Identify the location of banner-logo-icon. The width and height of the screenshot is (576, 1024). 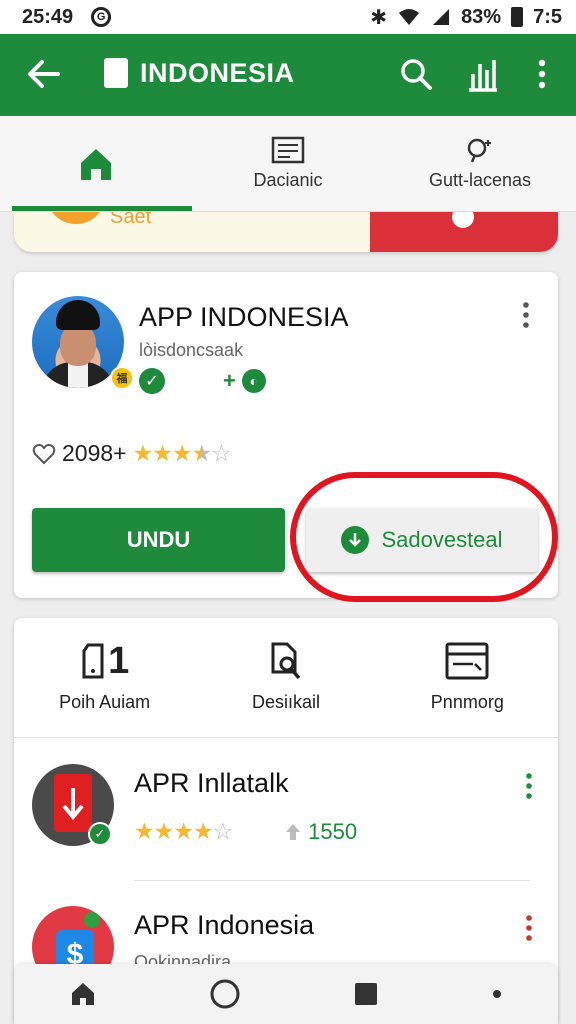
(76, 218).